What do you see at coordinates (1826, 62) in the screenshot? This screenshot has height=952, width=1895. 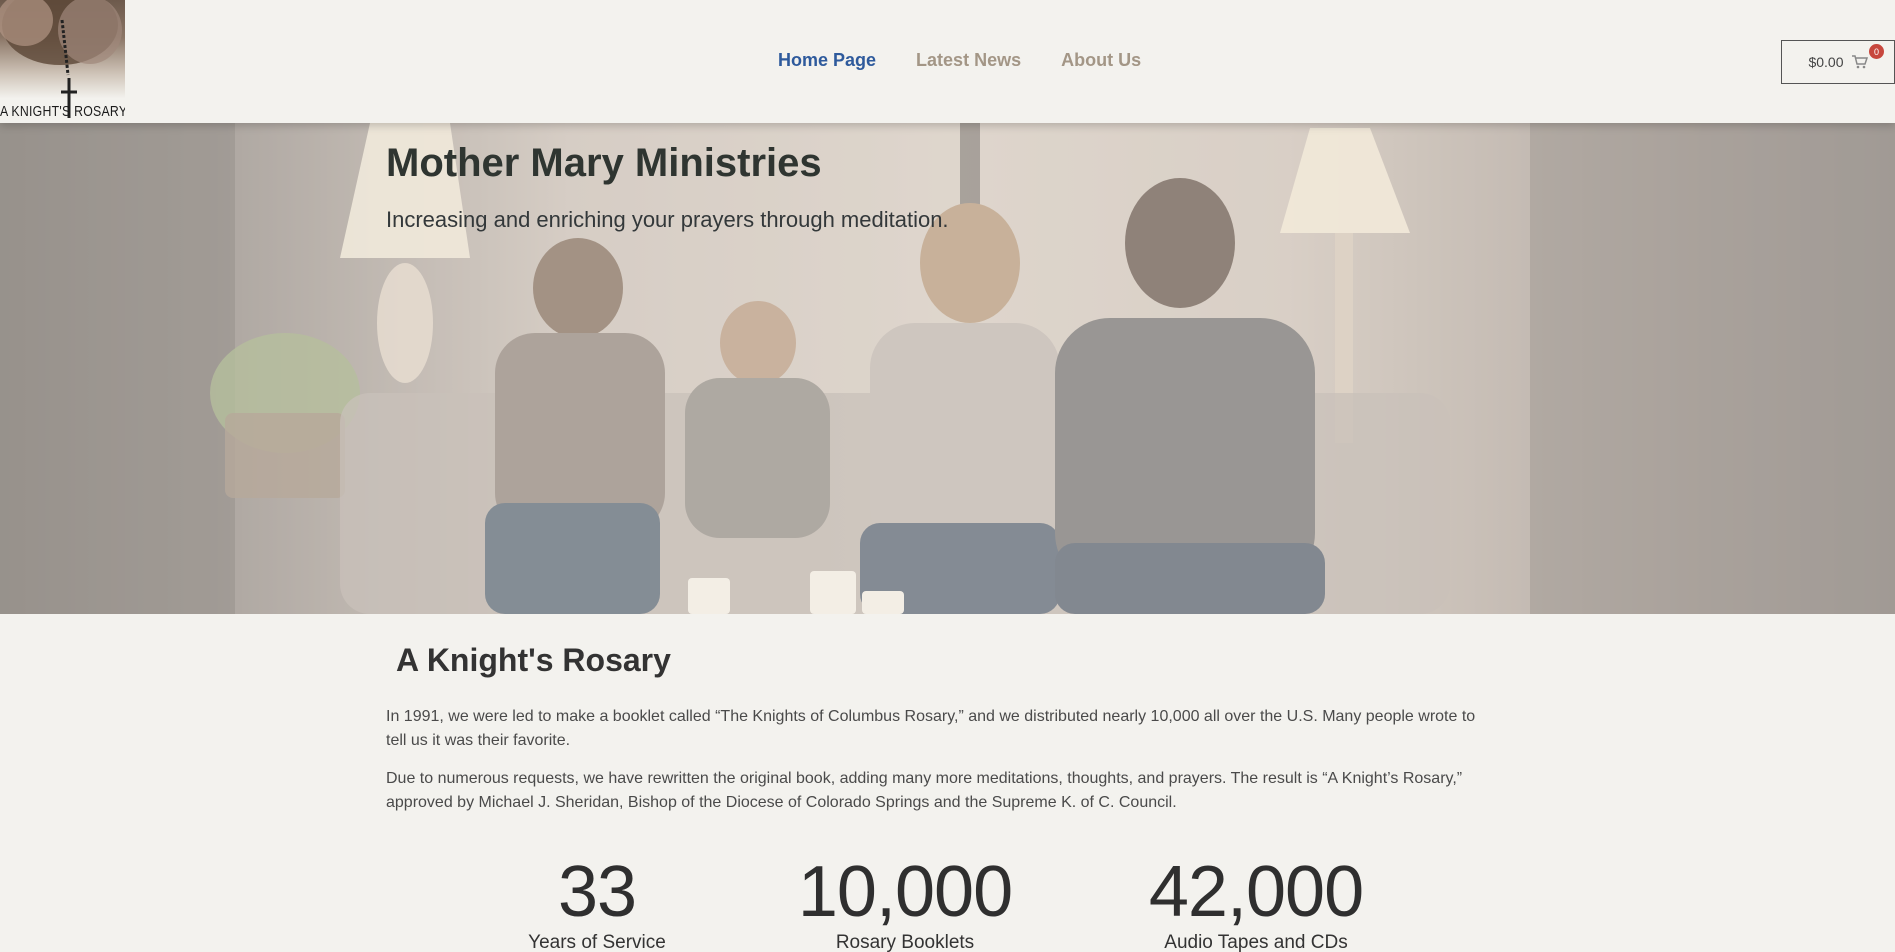 I see `cart-total: $0.00` at bounding box center [1826, 62].